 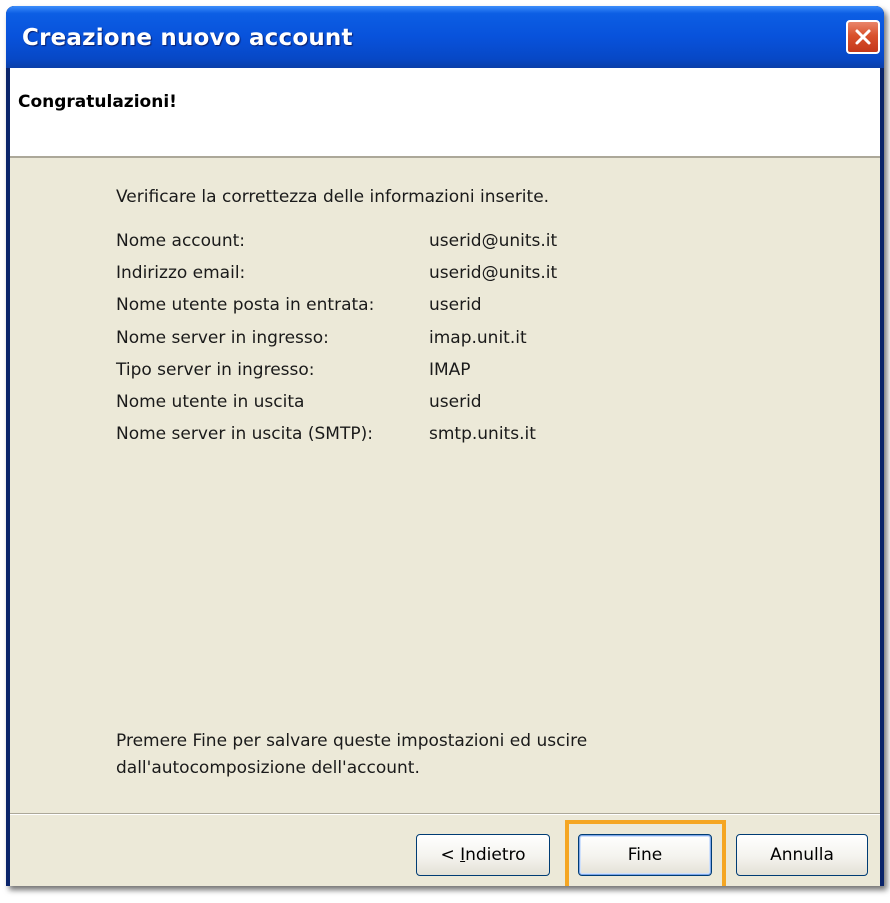 I want to click on back-button: < Indietro, so click(x=483, y=855).